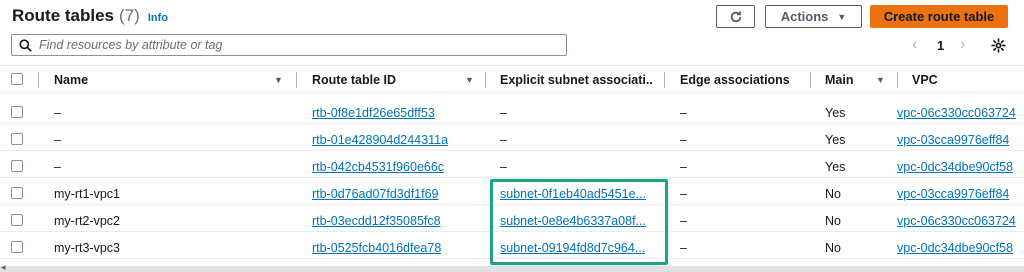  I want to click on scroll-left-icon: ◂, so click(3, 267).